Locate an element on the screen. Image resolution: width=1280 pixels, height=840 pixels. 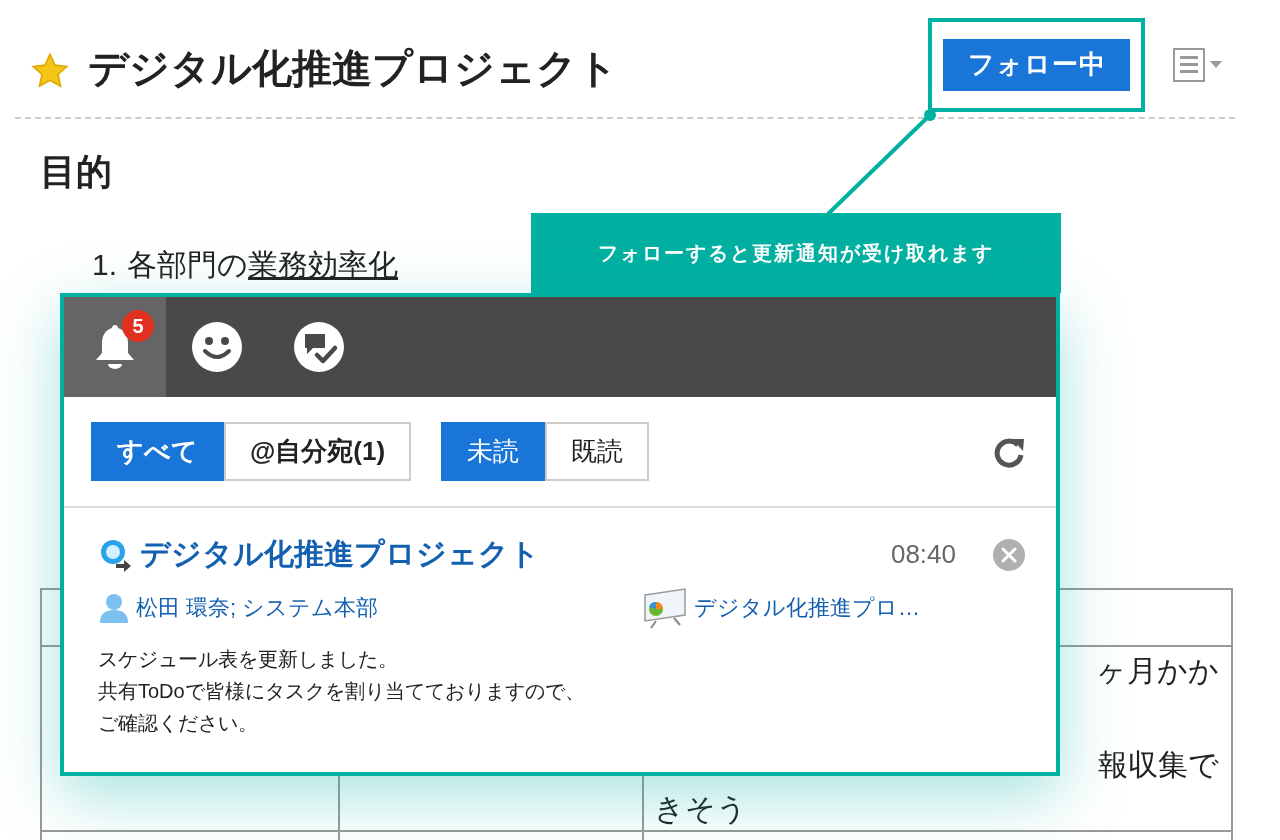
page-title: デジタル化推進プロジェクト is located at coordinates (353, 68).